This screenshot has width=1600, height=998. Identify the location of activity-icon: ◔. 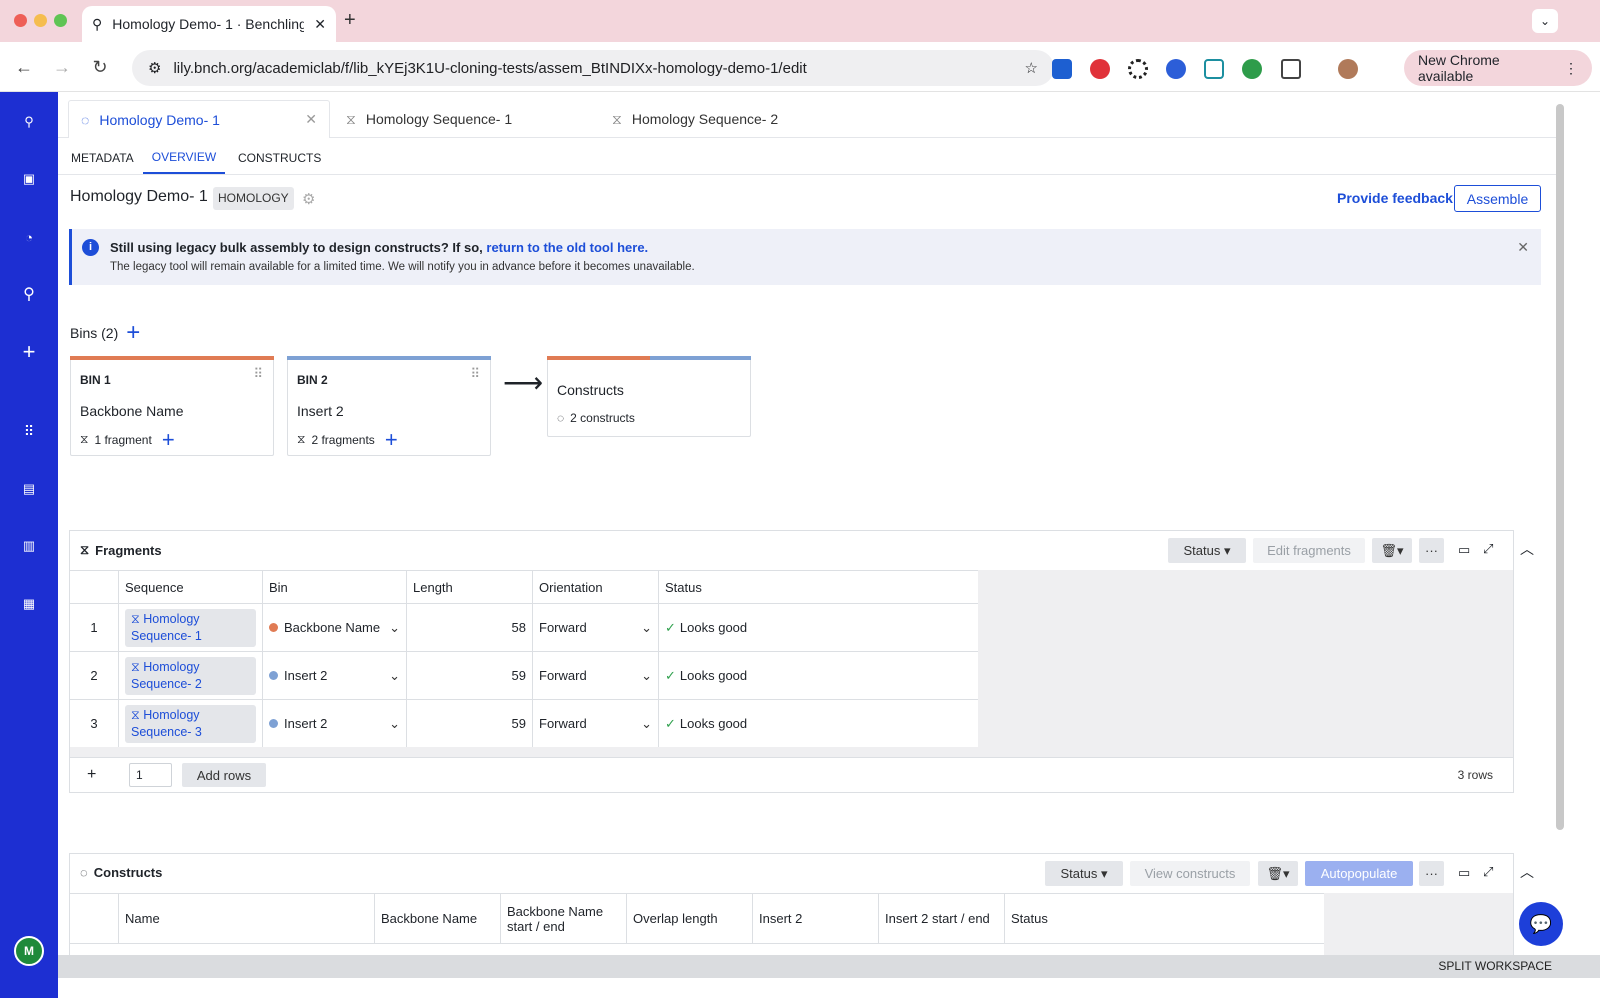
(29, 237).